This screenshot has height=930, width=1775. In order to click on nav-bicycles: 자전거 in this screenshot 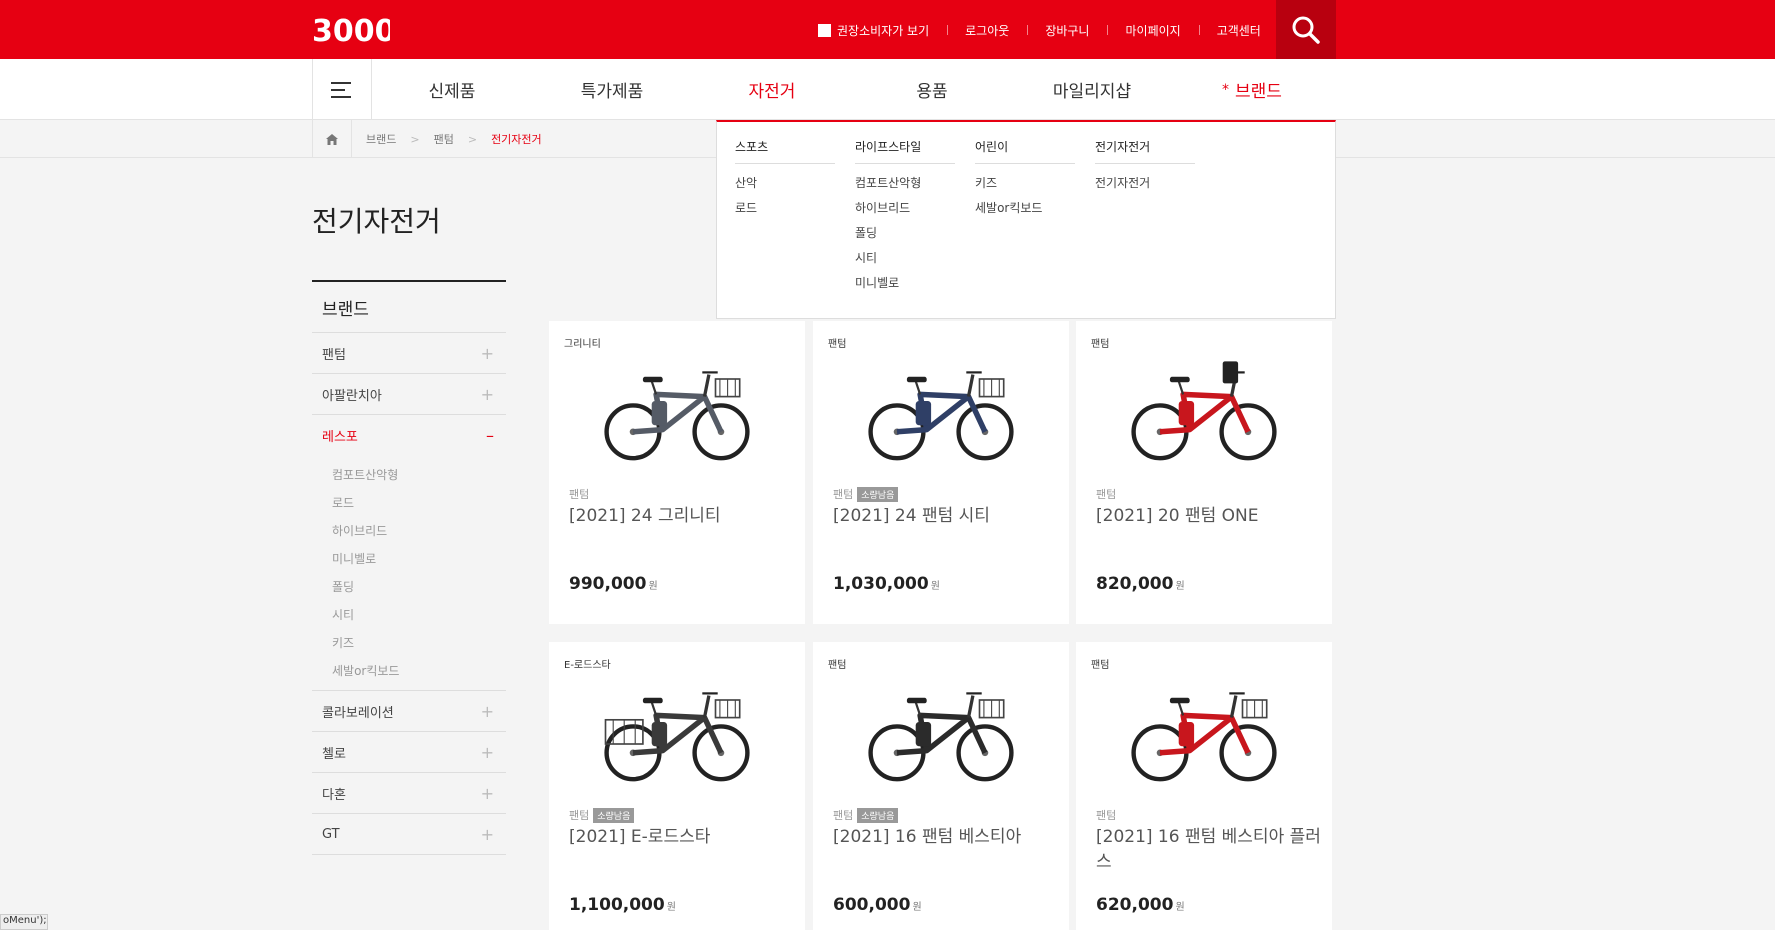, I will do `click(772, 89)`.